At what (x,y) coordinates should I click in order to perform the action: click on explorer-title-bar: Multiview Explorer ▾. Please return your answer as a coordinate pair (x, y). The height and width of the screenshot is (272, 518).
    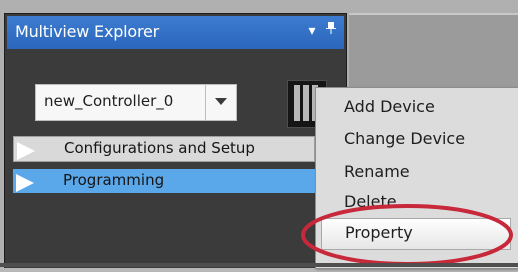
    Looking at the image, I should click on (175, 32).